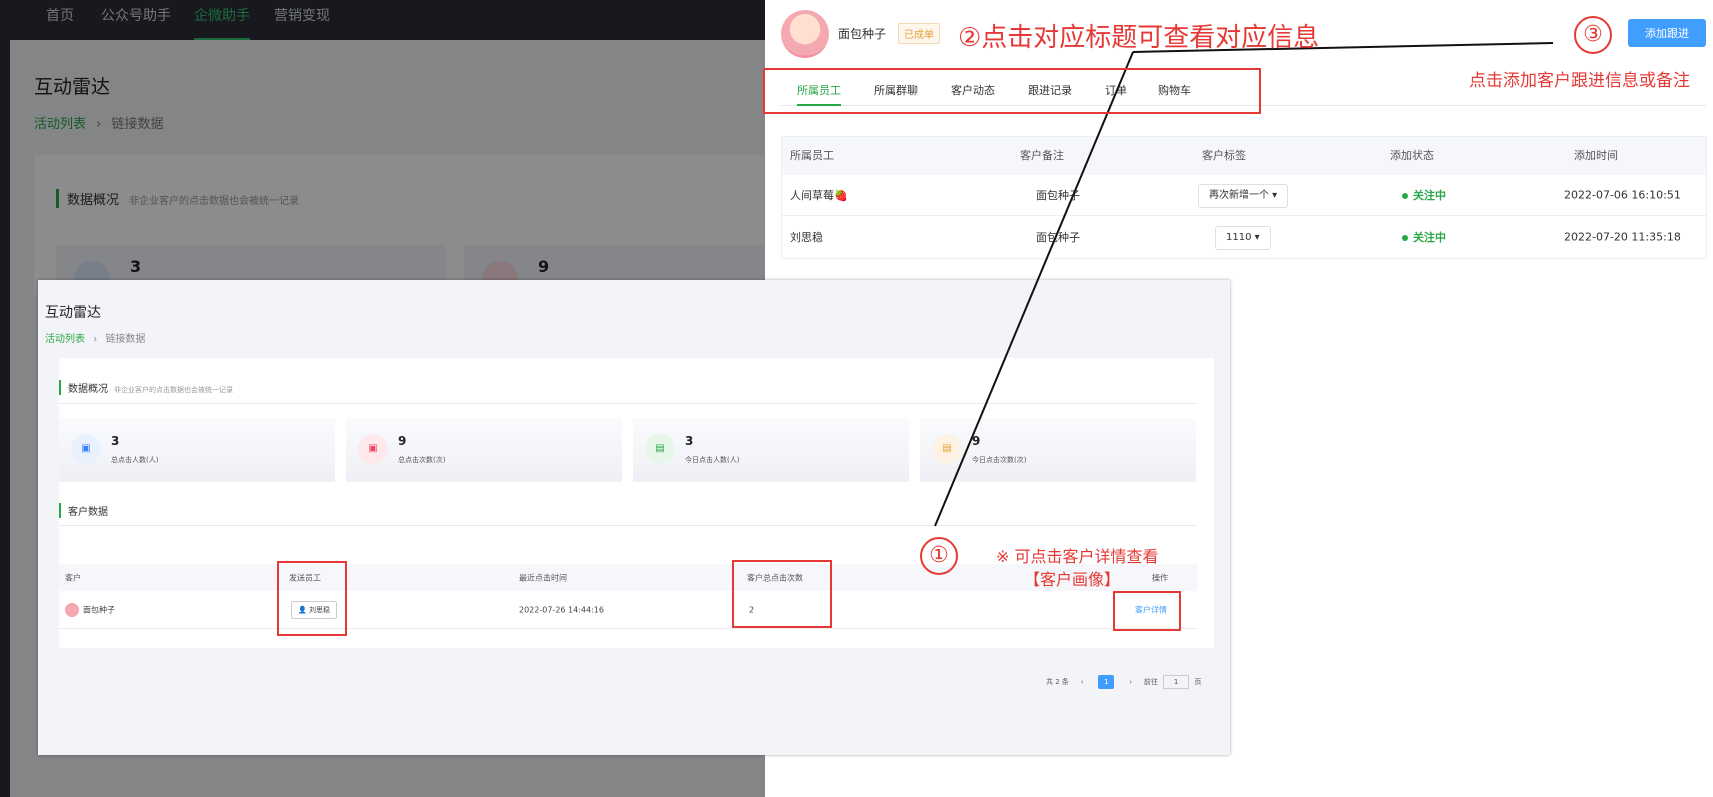 This screenshot has width=1713, height=797. Describe the element at coordinates (1596, 155) in the screenshot. I see `column-header: 添加时间` at that location.